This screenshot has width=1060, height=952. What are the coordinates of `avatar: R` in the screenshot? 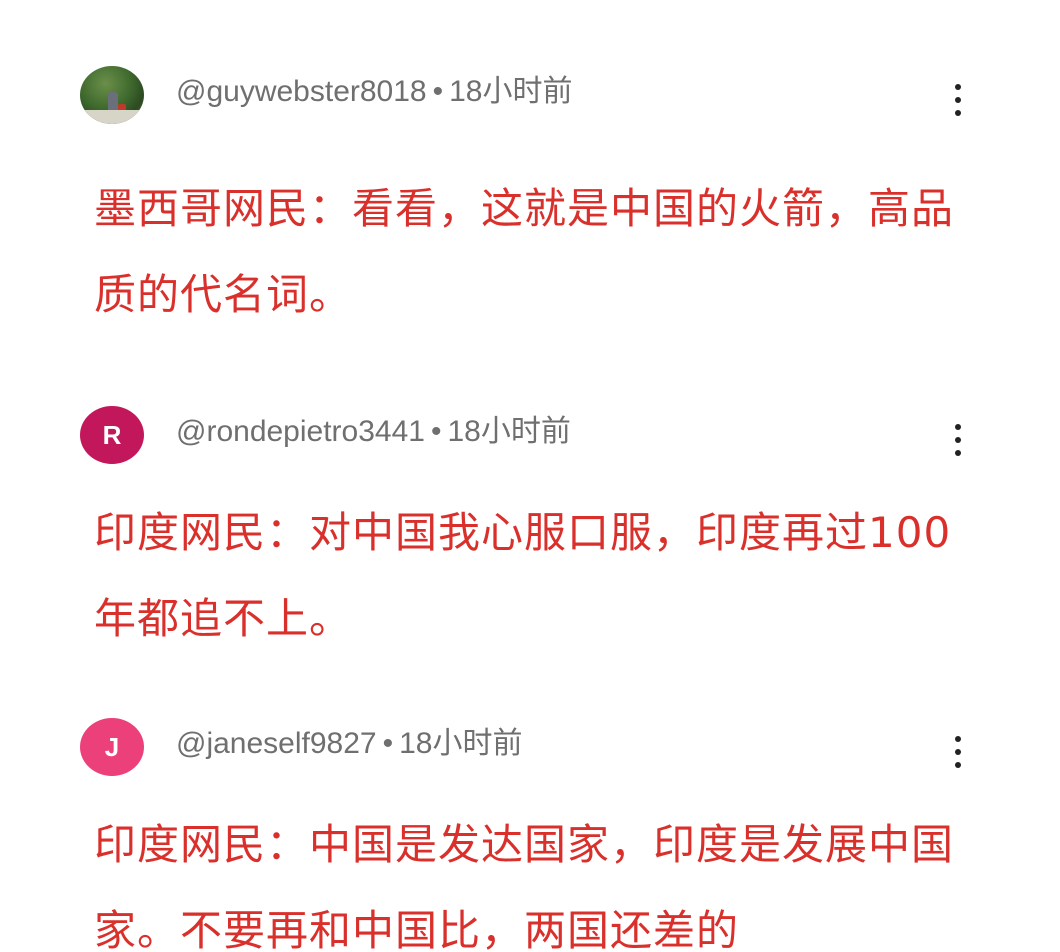 It's located at (112, 435).